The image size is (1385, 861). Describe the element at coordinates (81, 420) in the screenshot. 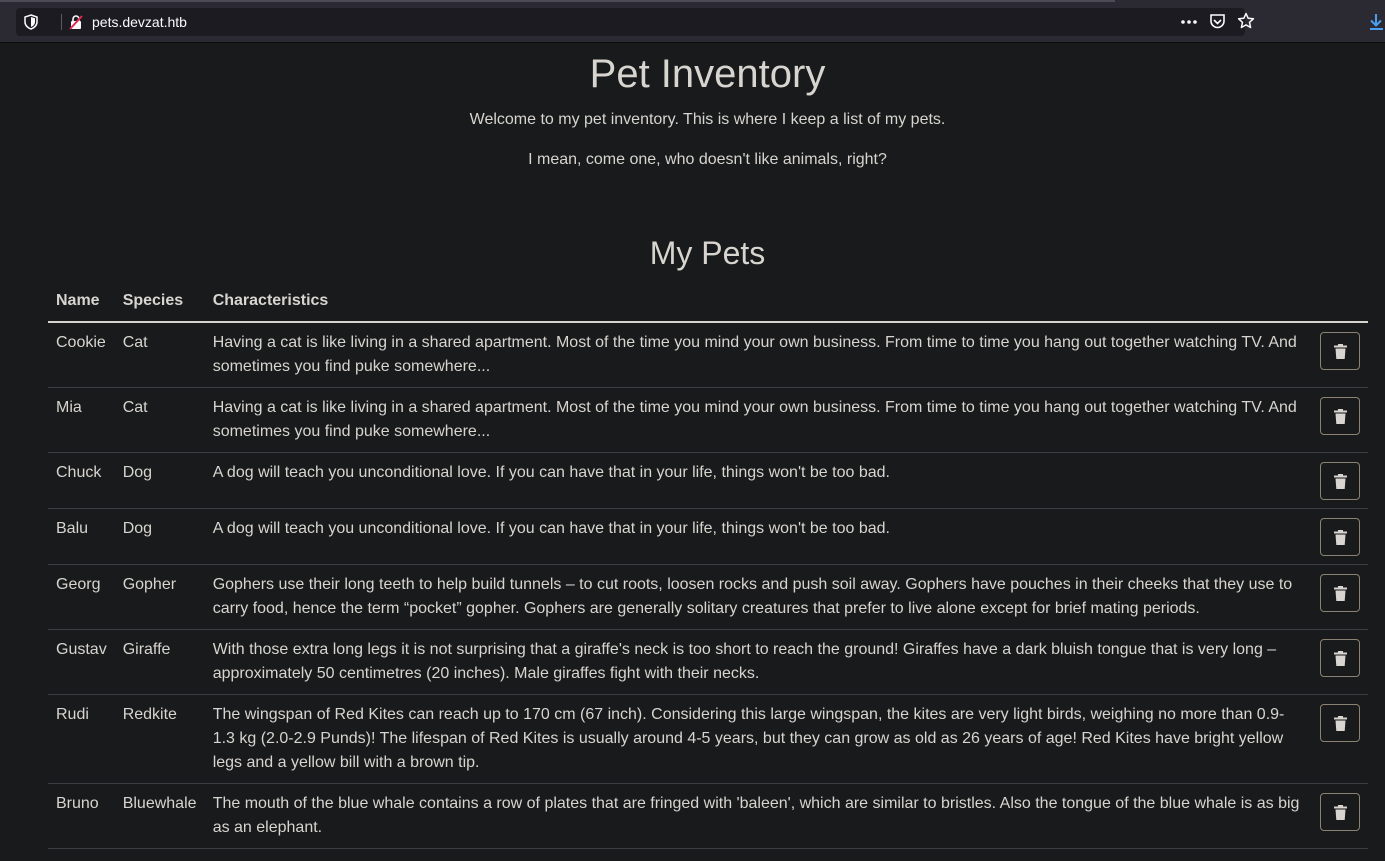

I see `pet-name: Mia` at that location.